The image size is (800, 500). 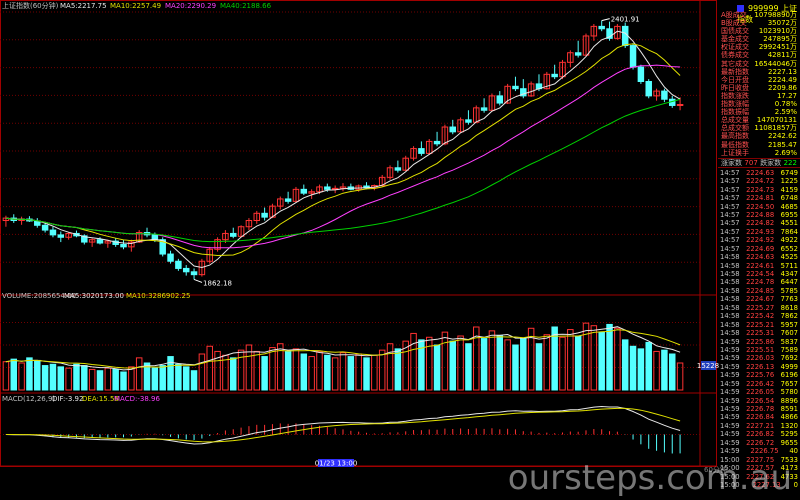 I want to click on stat-label: B股成交, so click(x=734, y=23).